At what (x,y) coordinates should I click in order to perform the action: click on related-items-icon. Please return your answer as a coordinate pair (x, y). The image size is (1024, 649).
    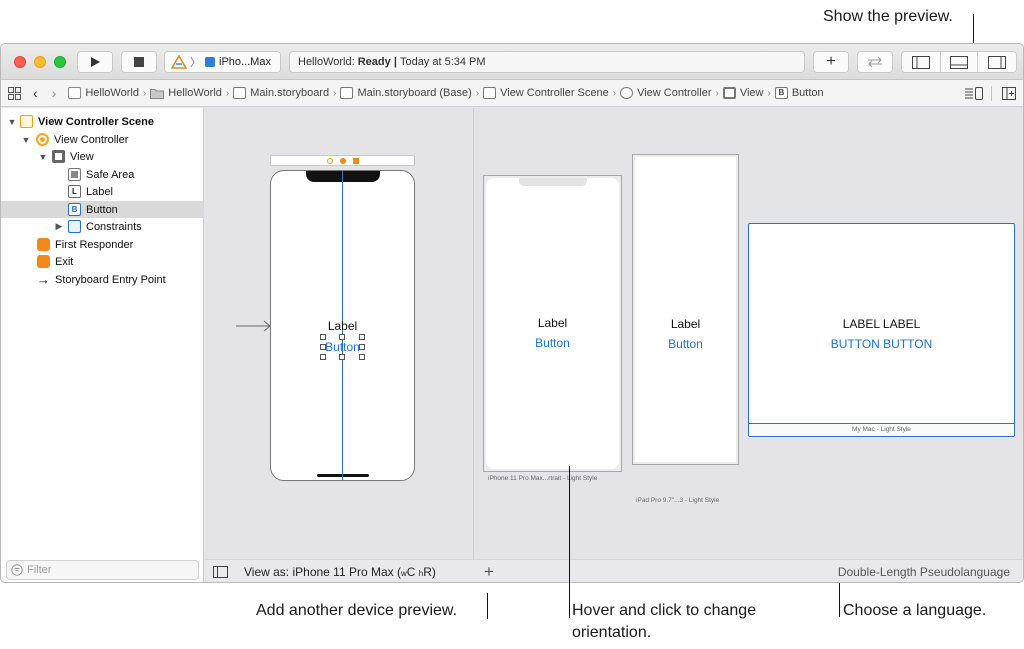
    Looking at the image, I should click on (14, 93).